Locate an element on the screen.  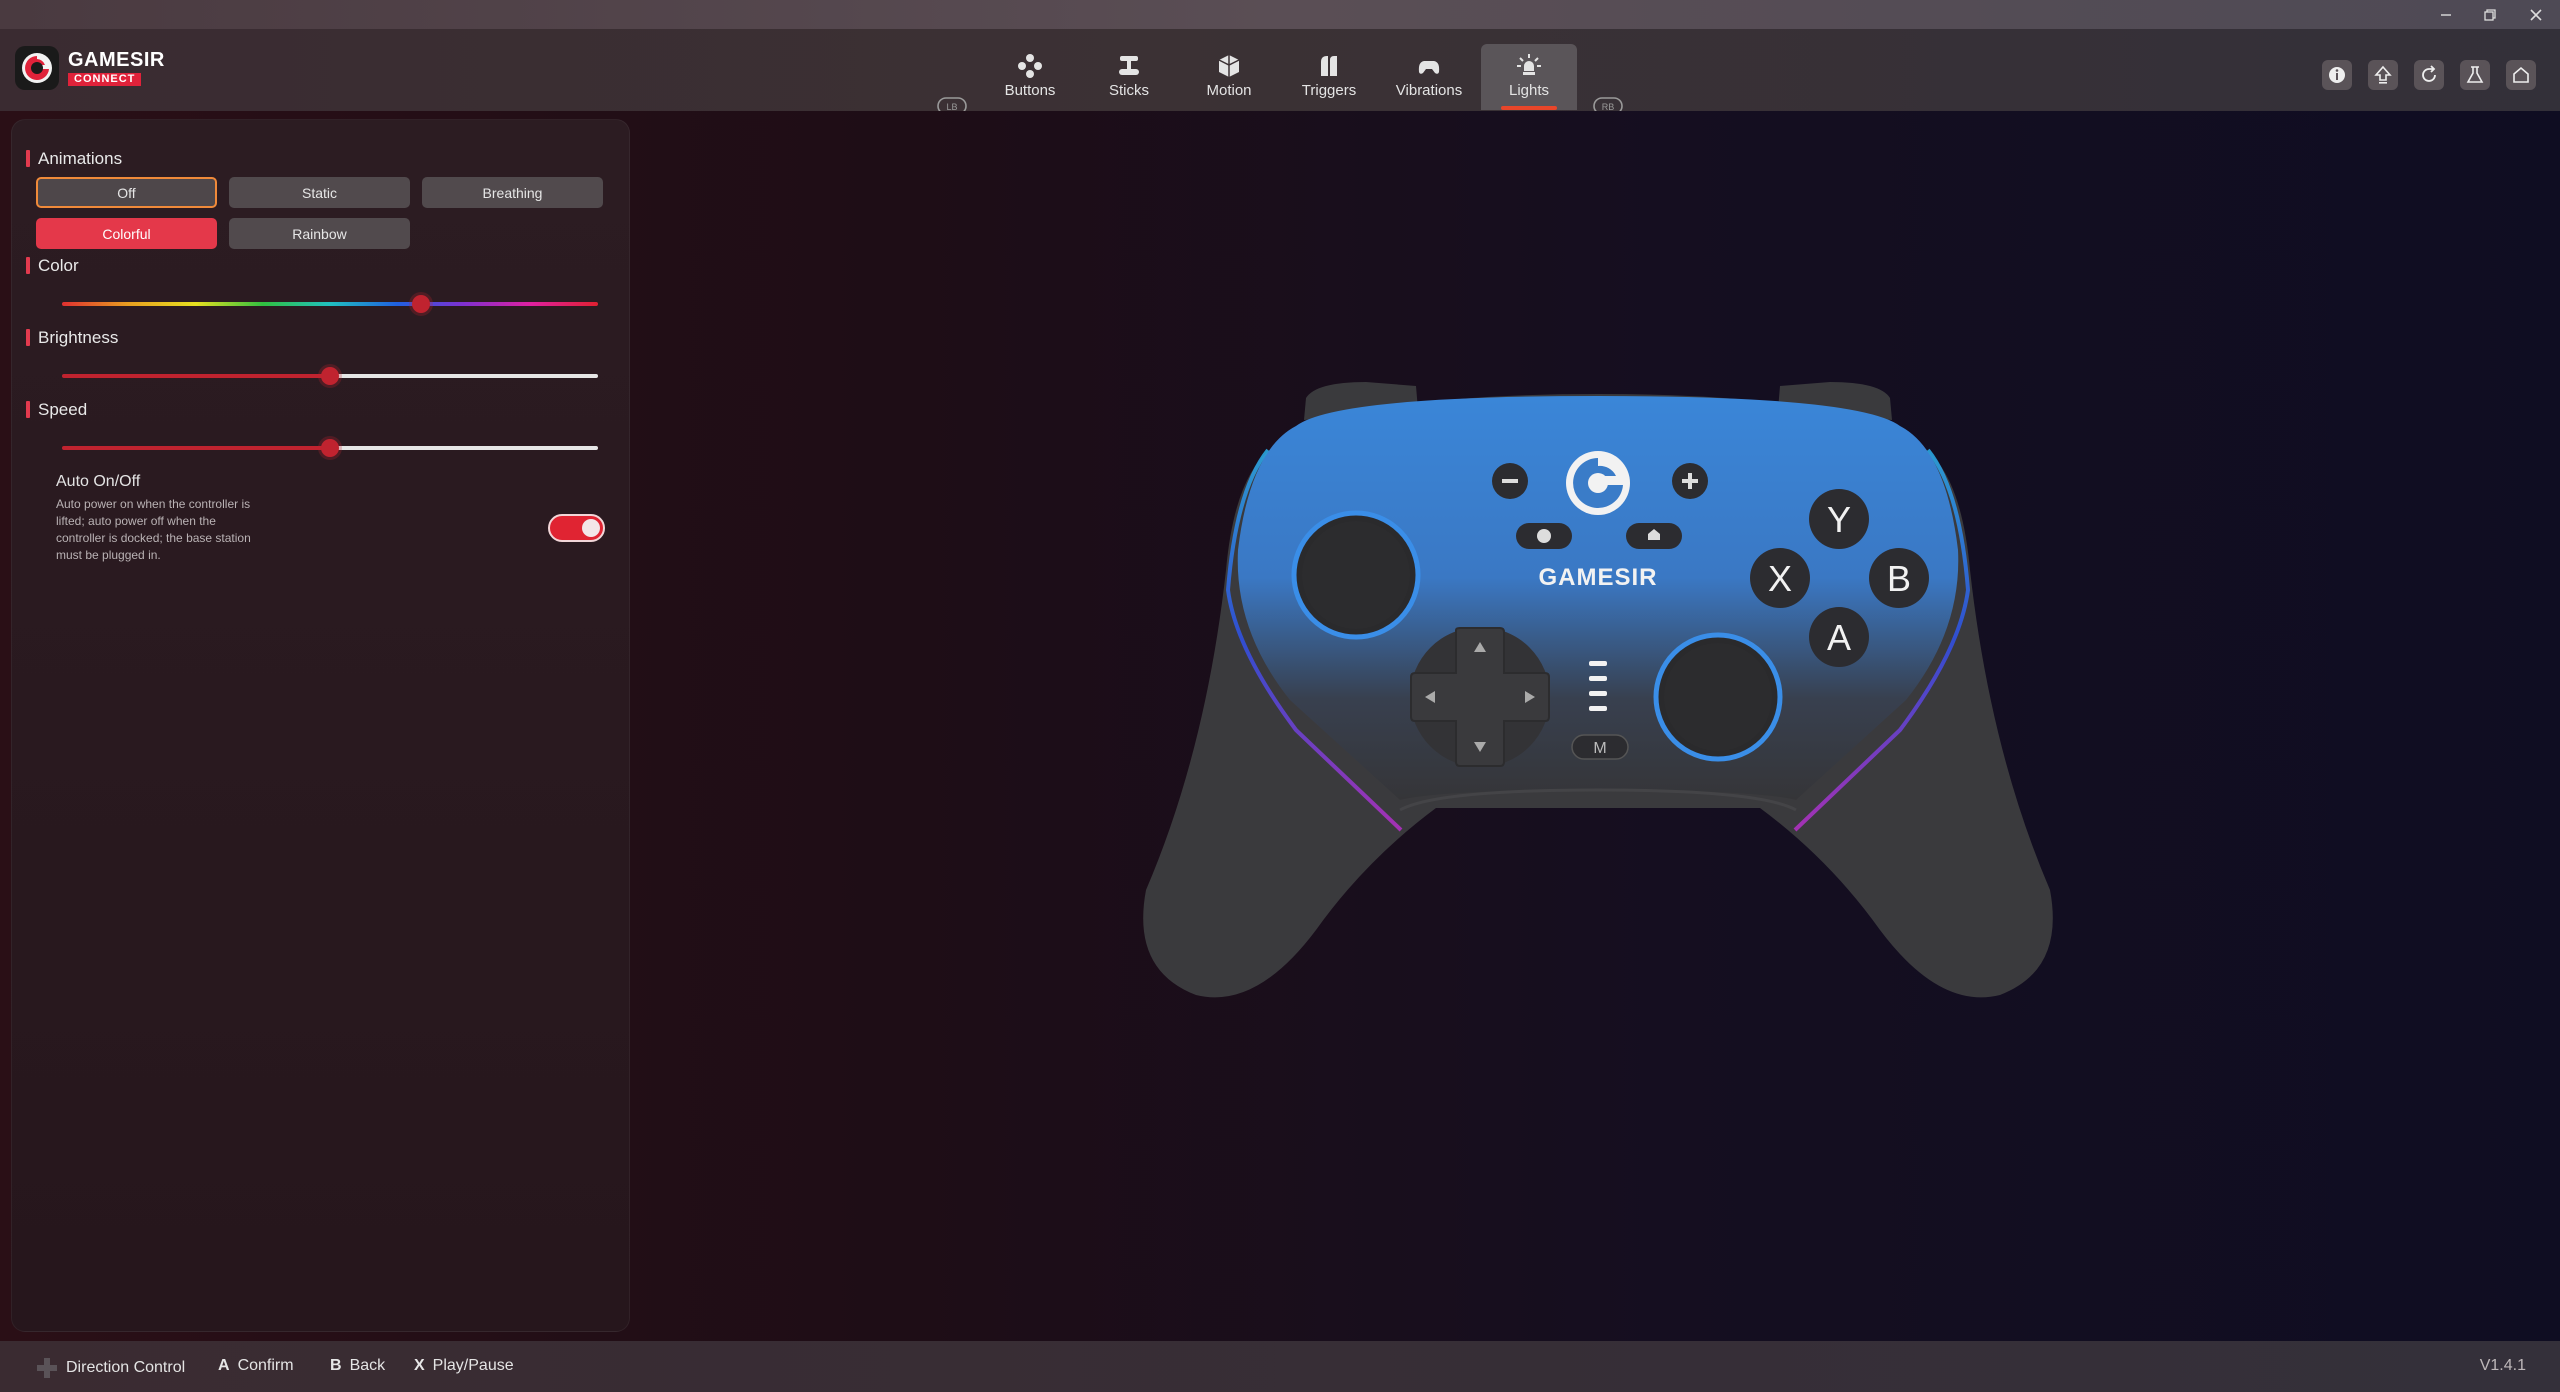
color-title: Color is located at coordinates (52, 266).